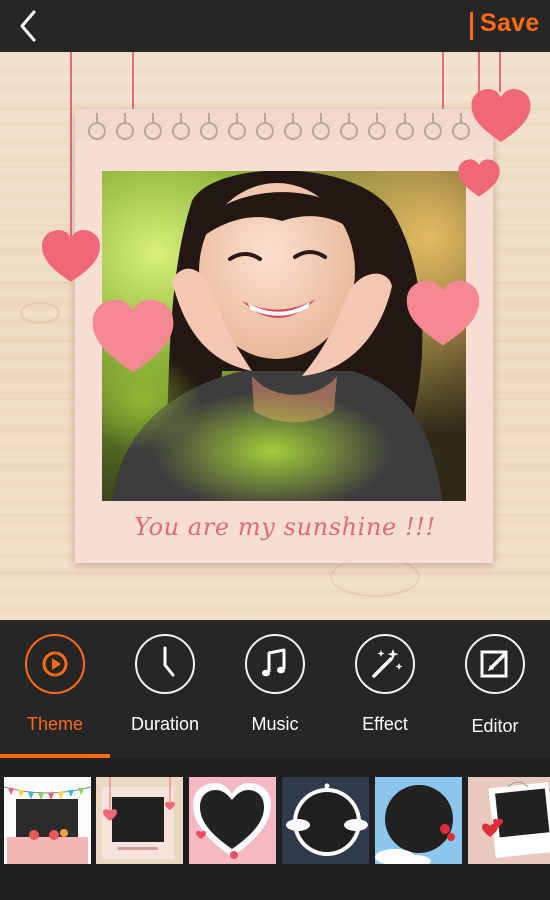 The image size is (550, 900). What do you see at coordinates (385, 724) in the screenshot?
I see `tab-effect-label: Effect` at bounding box center [385, 724].